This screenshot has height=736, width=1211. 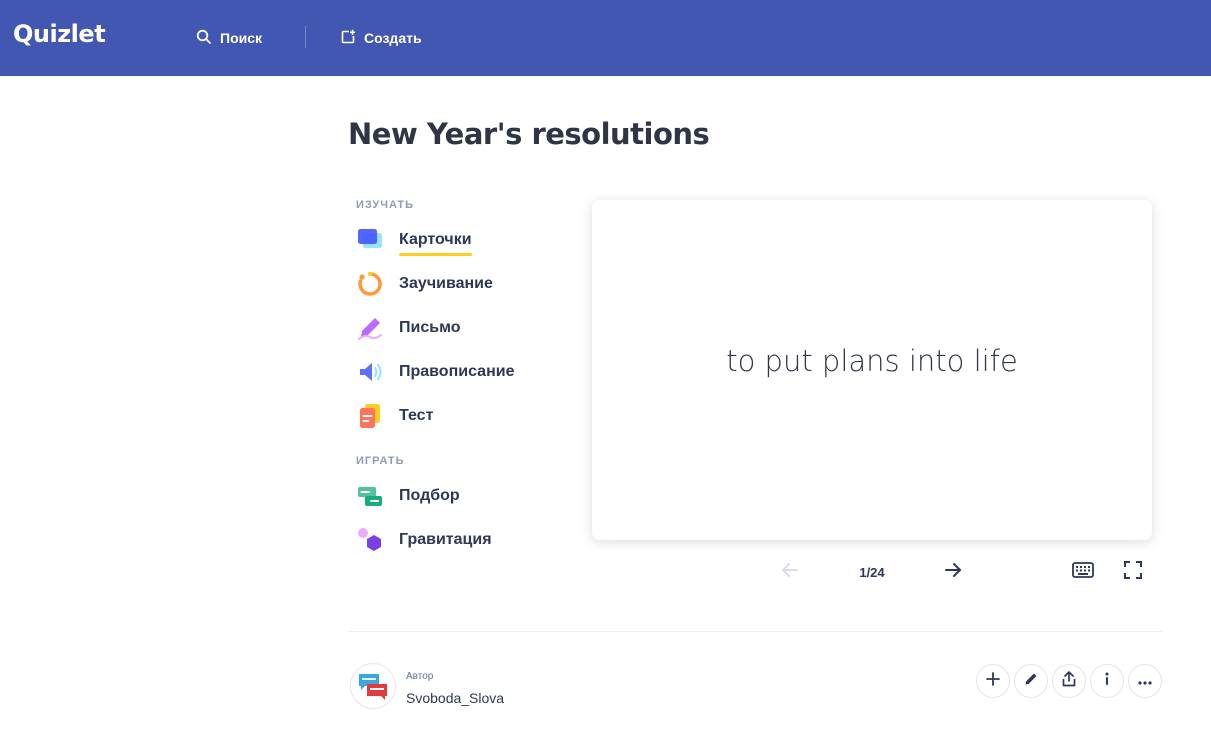 I want to click on create-button: Создать, so click(x=381, y=38).